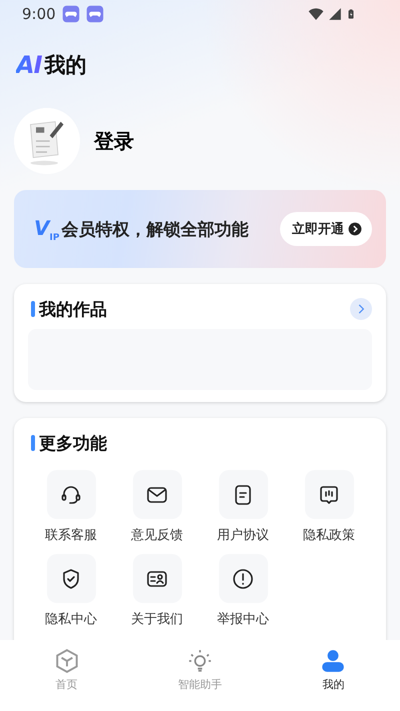  Describe the element at coordinates (243, 535) in the screenshot. I see `feature-label: 用户协议` at that location.